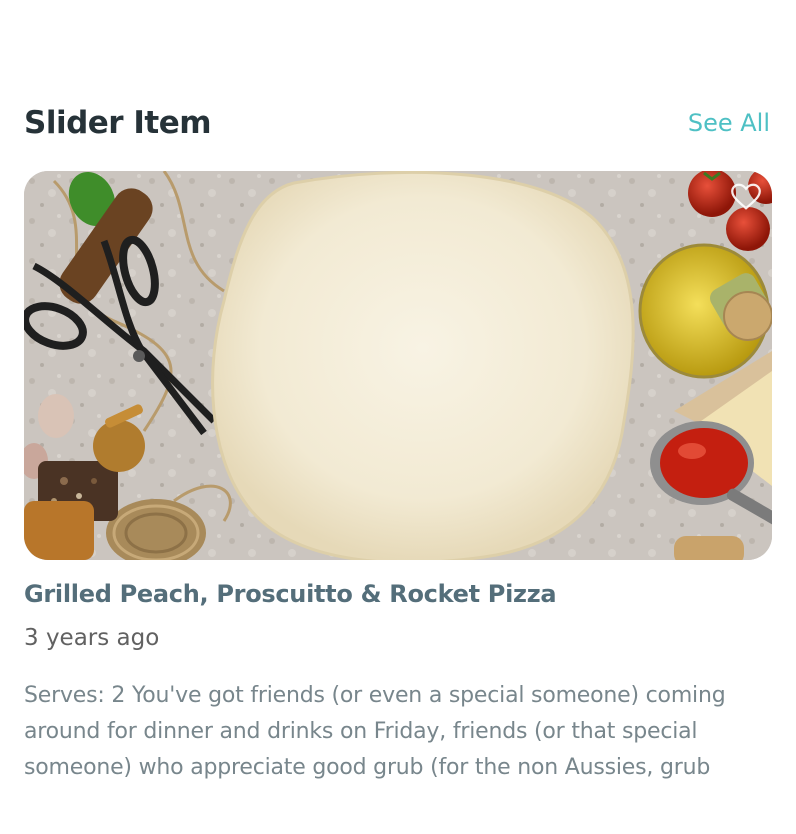  What do you see at coordinates (729, 123) in the screenshot?
I see `see-all-link: See All` at bounding box center [729, 123].